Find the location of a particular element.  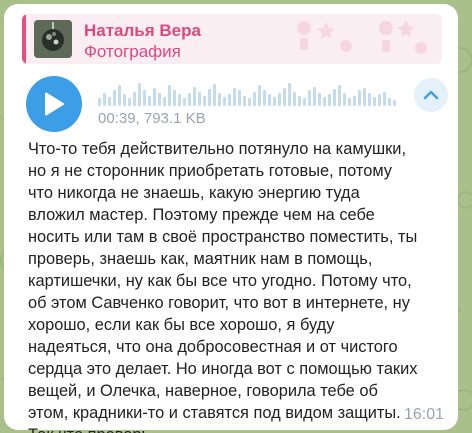

reply-sender-name: Наталья Вера is located at coordinates (142, 30).